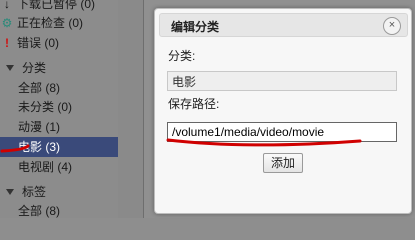  Describe the element at coordinates (50, 23) in the screenshot. I see `sidebar-item-label: 正在检查 (0)` at that location.